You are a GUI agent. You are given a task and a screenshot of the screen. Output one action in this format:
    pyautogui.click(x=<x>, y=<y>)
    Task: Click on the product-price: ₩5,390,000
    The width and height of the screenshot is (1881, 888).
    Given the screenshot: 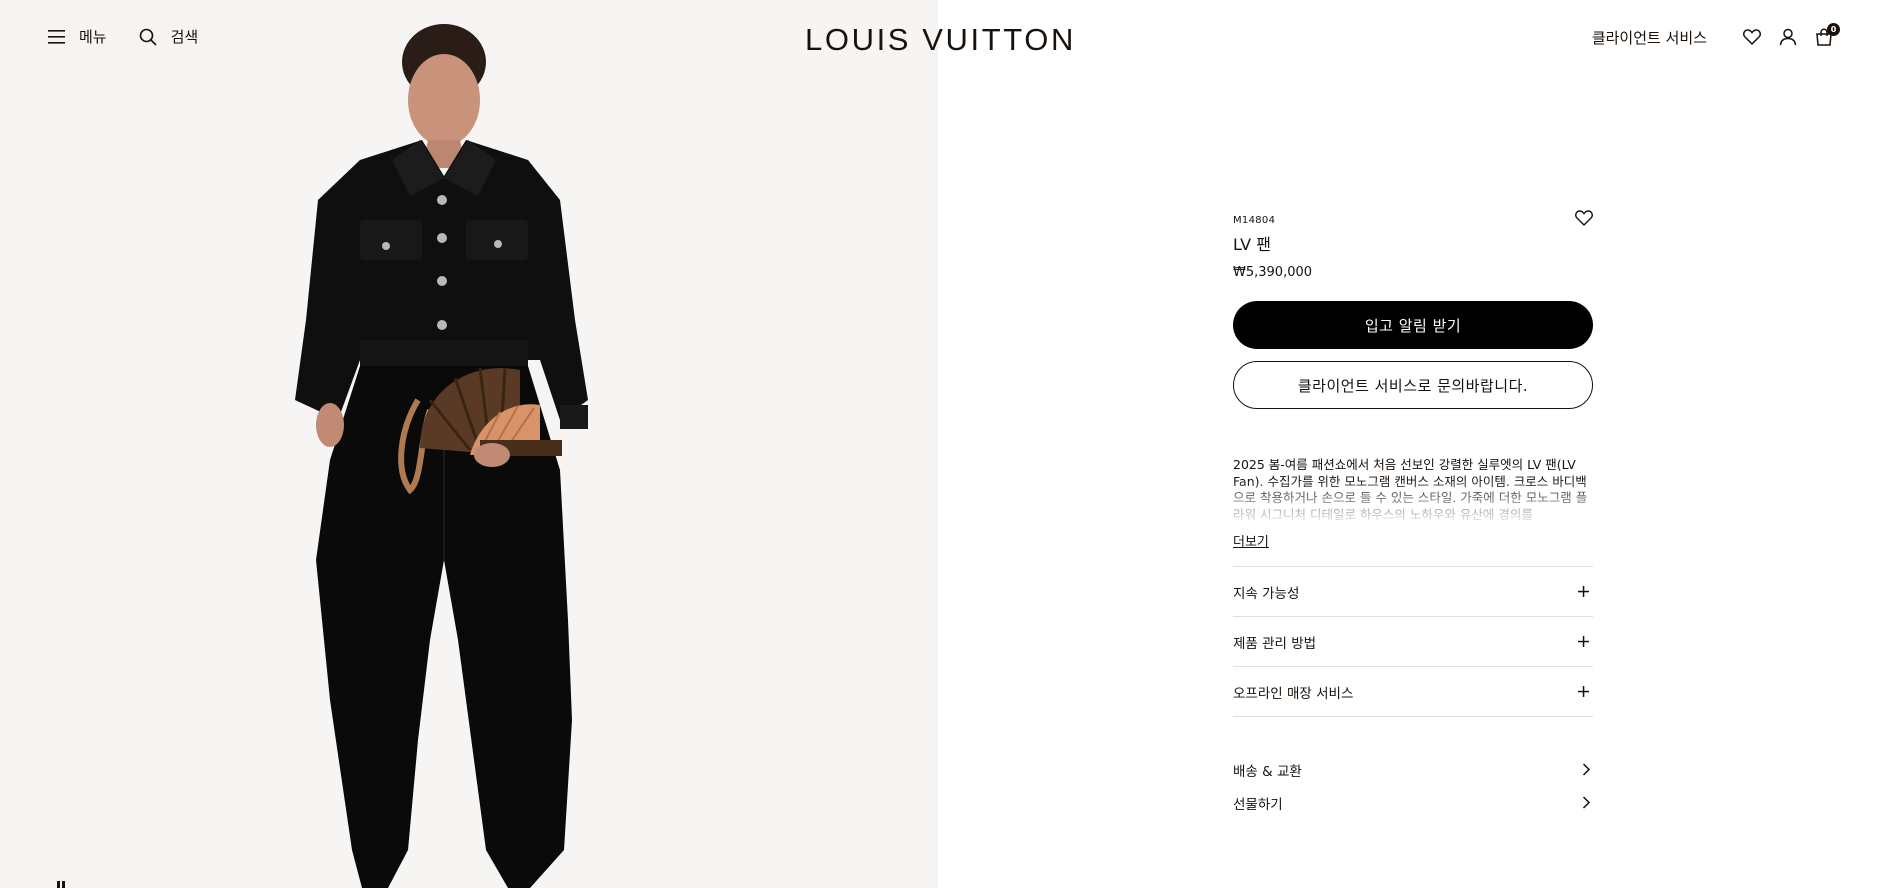 What is the action you would take?
    pyautogui.click(x=1273, y=272)
    